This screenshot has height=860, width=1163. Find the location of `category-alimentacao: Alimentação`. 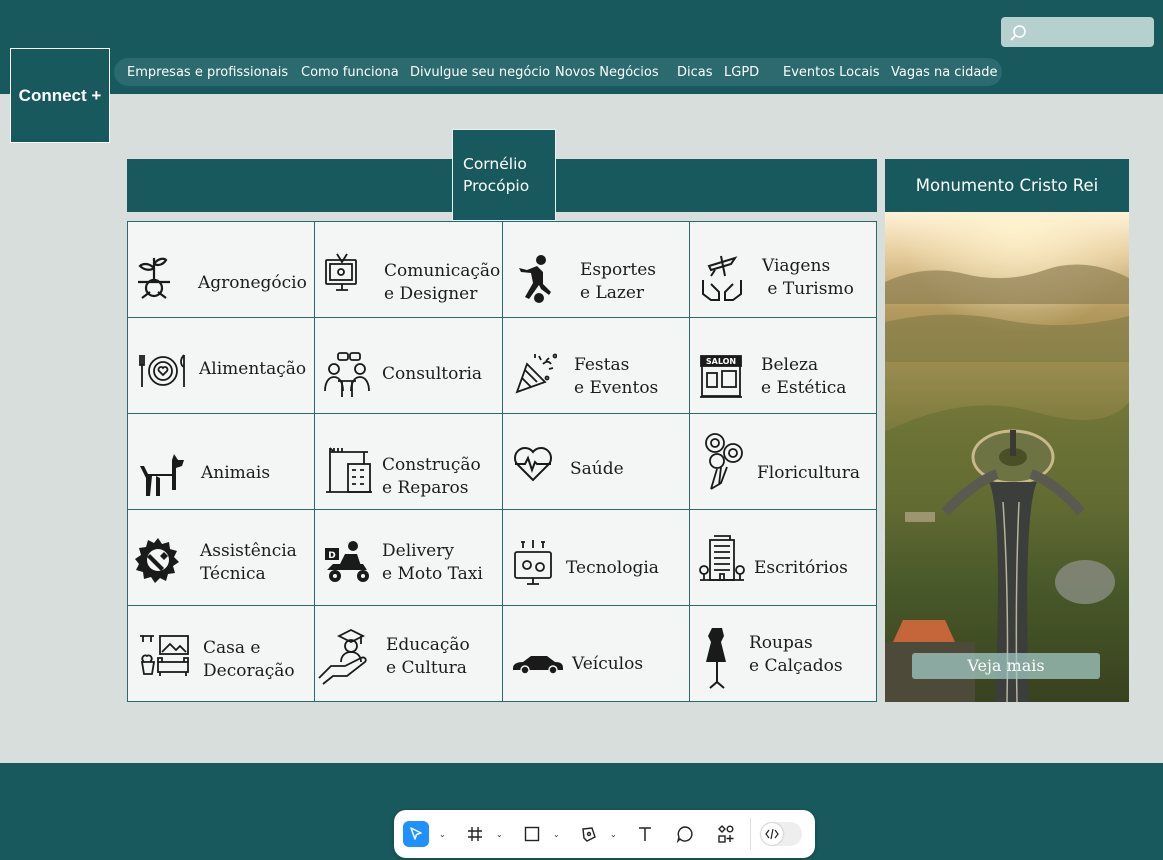

category-alimentacao: Alimentação is located at coordinates (221, 366).